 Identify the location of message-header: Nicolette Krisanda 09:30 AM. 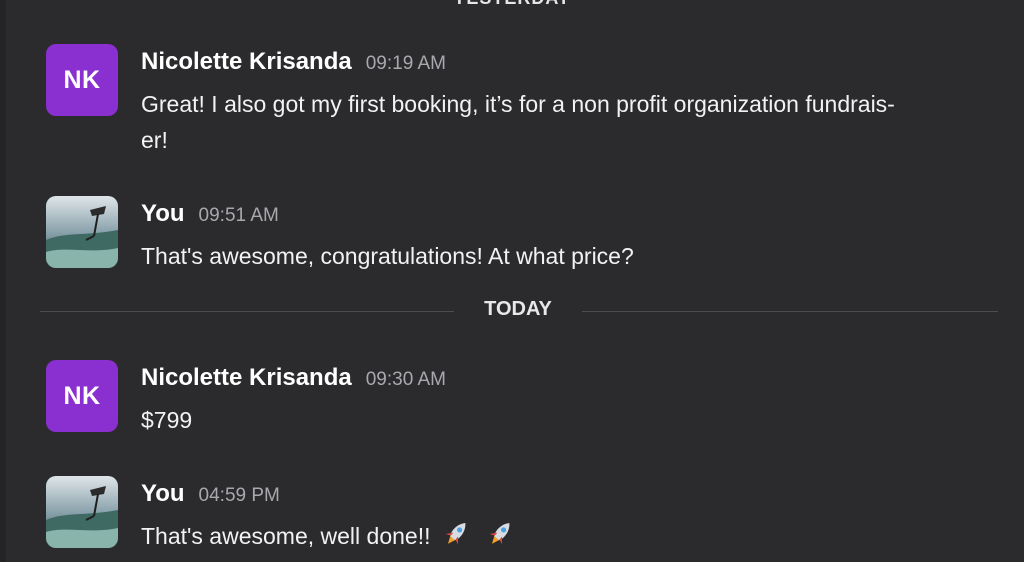
(293, 378).